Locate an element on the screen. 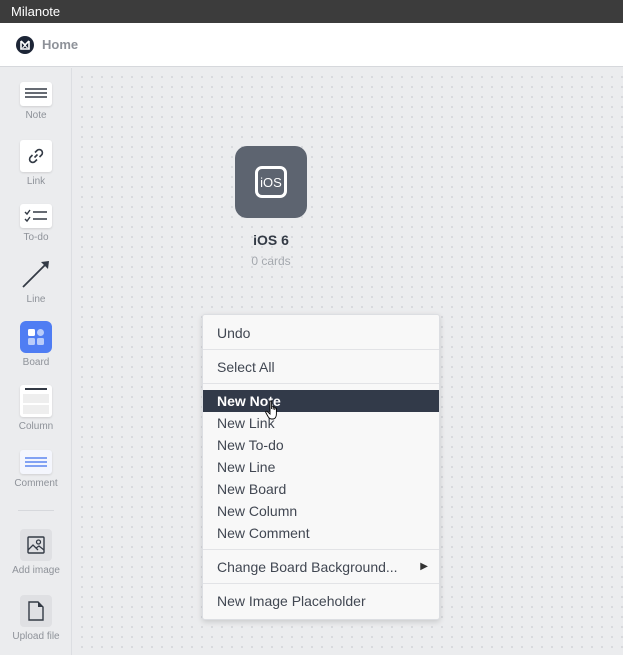 The height and width of the screenshot is (655, 623). tool-label: To-do is located at coordinates (36, 237).